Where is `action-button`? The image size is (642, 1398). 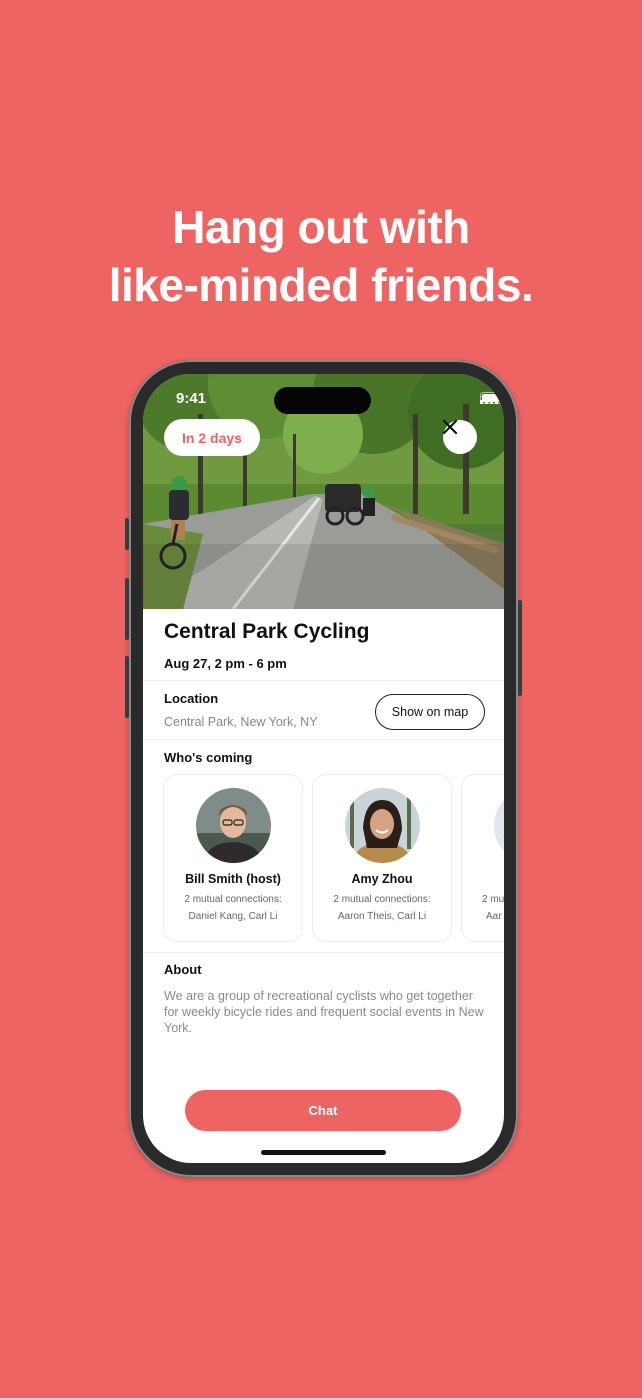 action-button is located at coordinates (127, 534).